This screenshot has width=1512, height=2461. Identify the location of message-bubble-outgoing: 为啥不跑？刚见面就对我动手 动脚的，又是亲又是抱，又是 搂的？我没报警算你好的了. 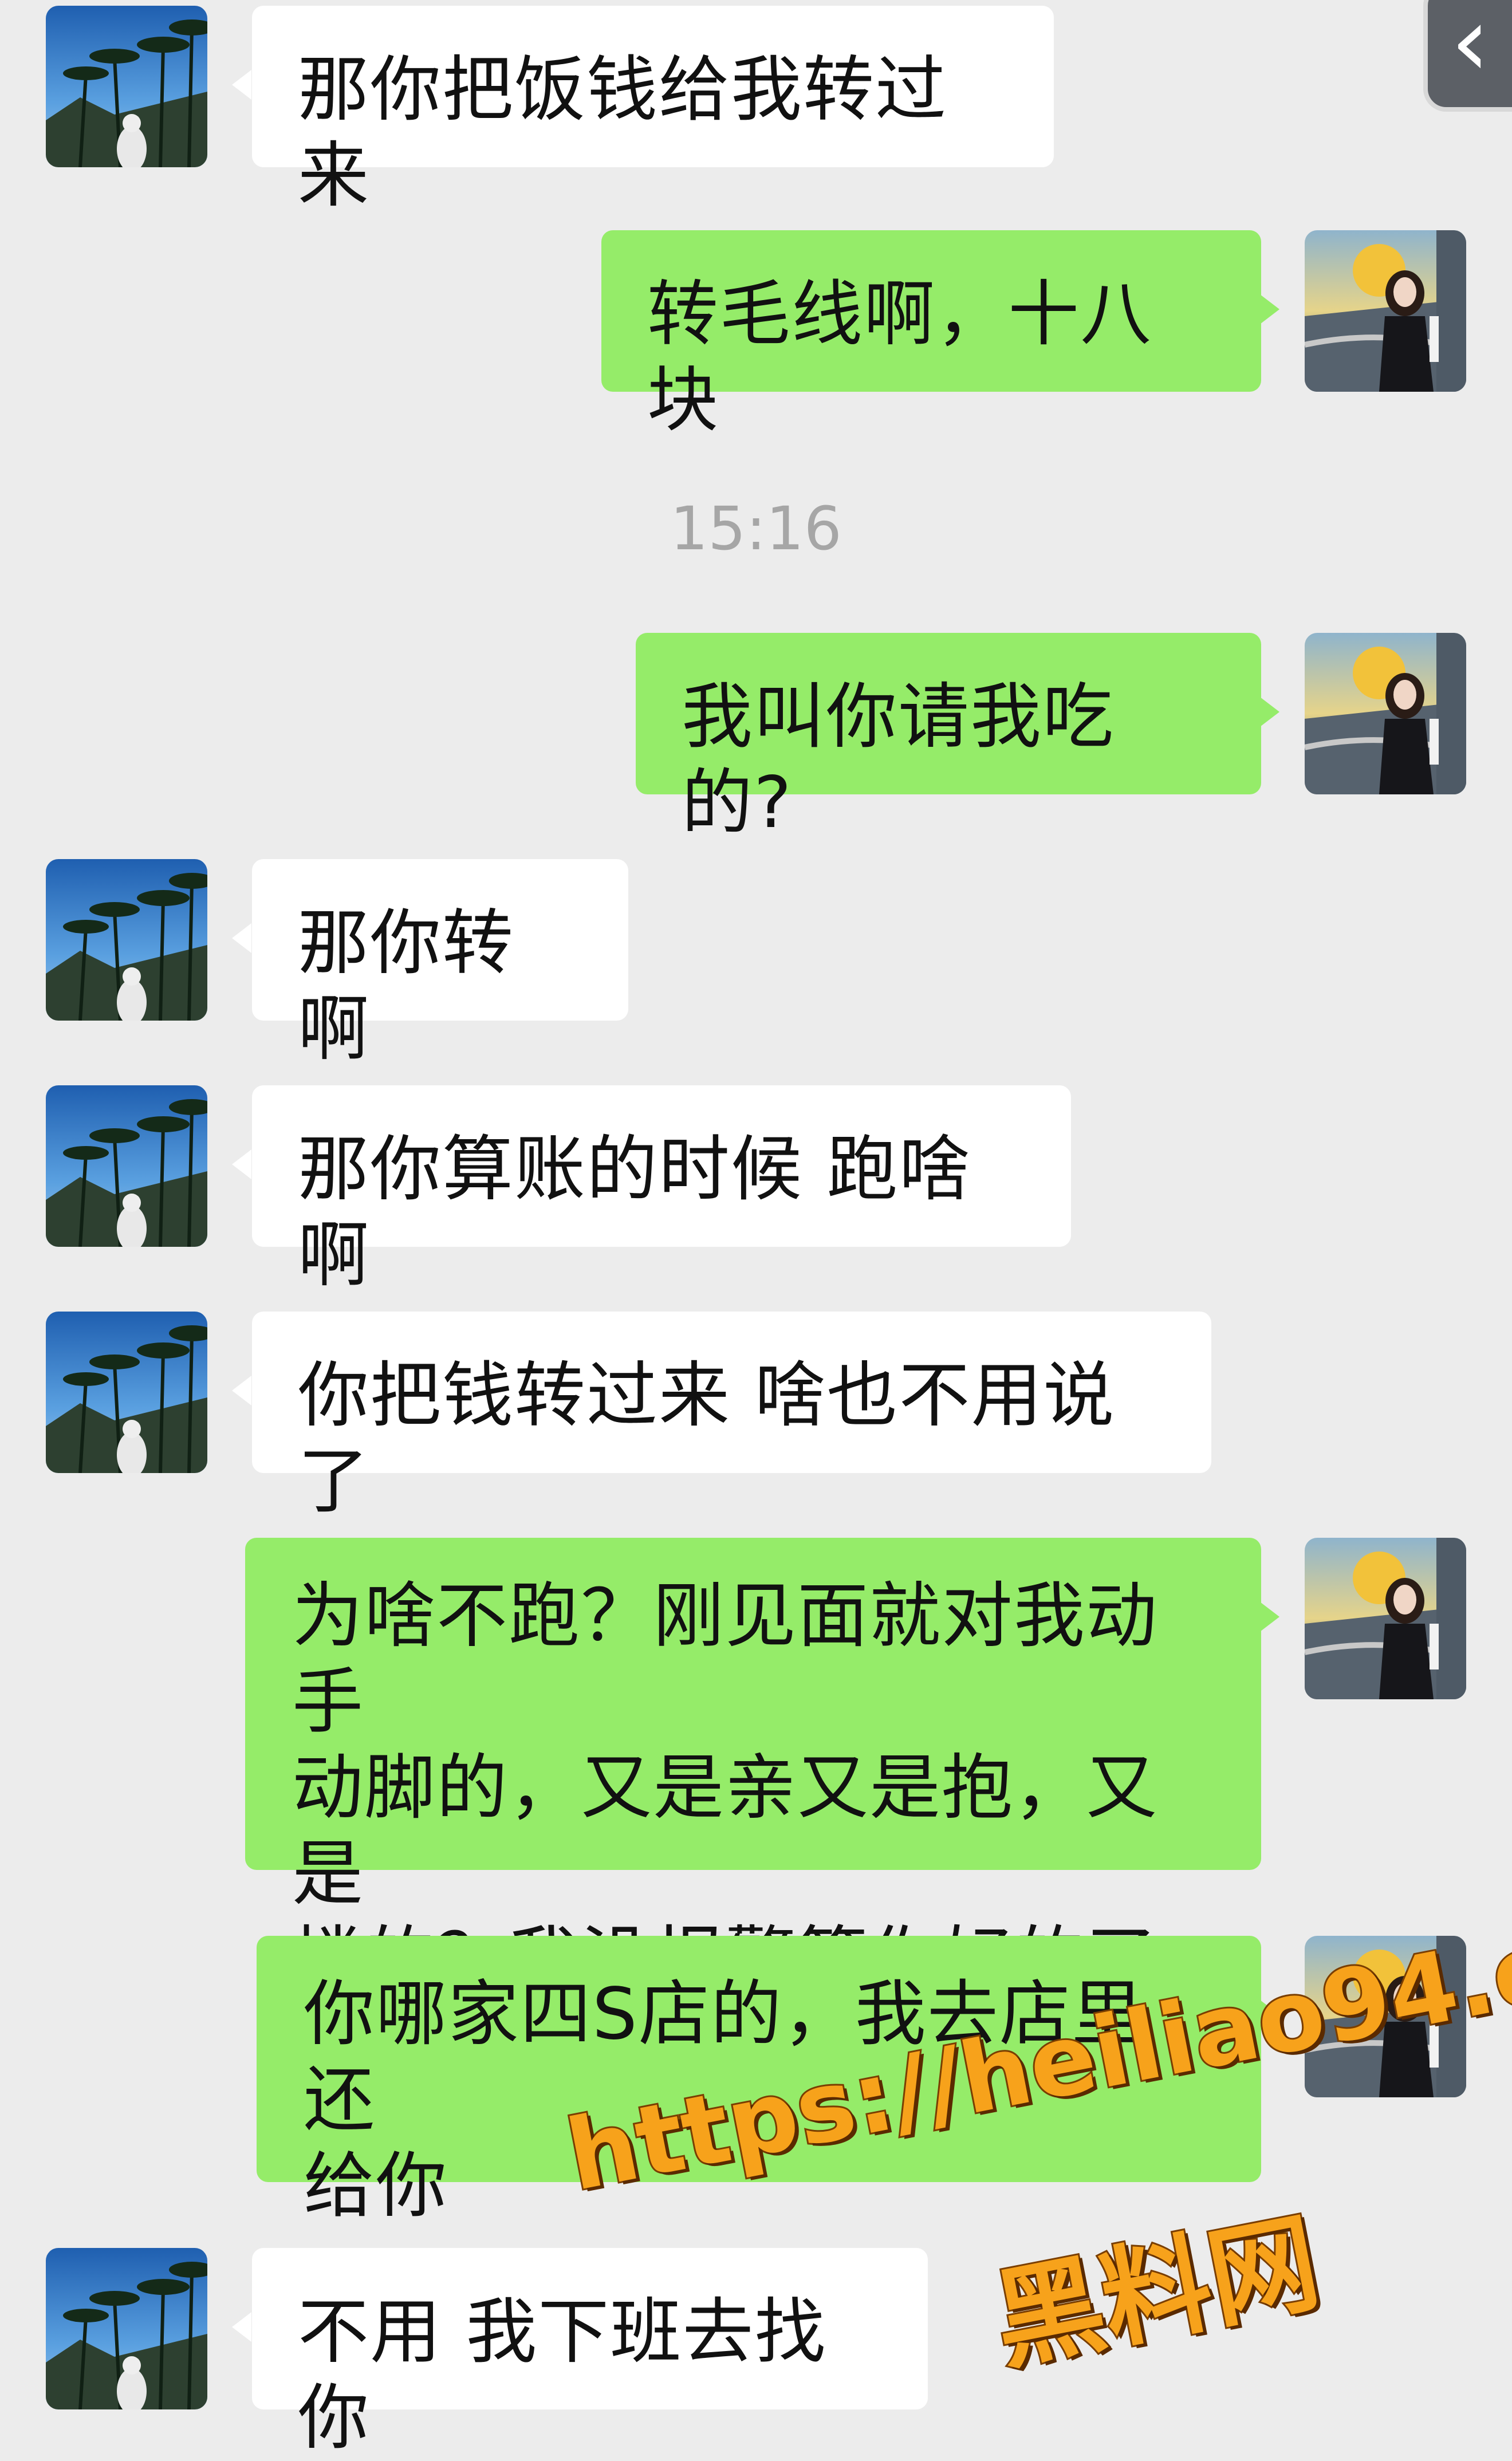
(753, 1769).